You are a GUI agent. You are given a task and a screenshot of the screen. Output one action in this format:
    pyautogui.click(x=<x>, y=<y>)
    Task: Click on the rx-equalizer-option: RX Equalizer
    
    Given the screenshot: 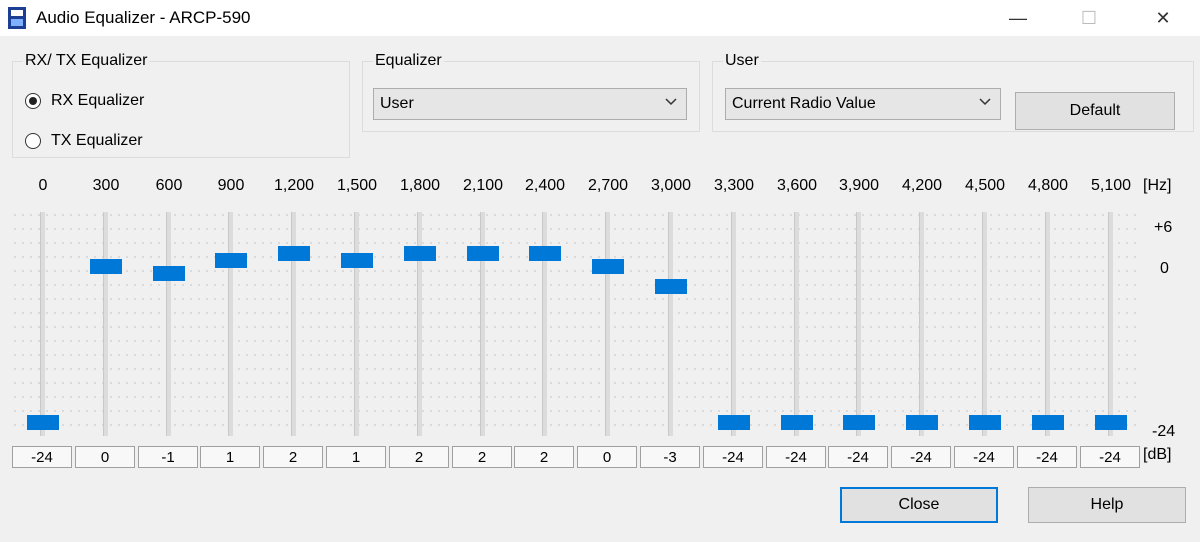 What is the action you would take?
    pyautogui.click(x=84, y=101)
    